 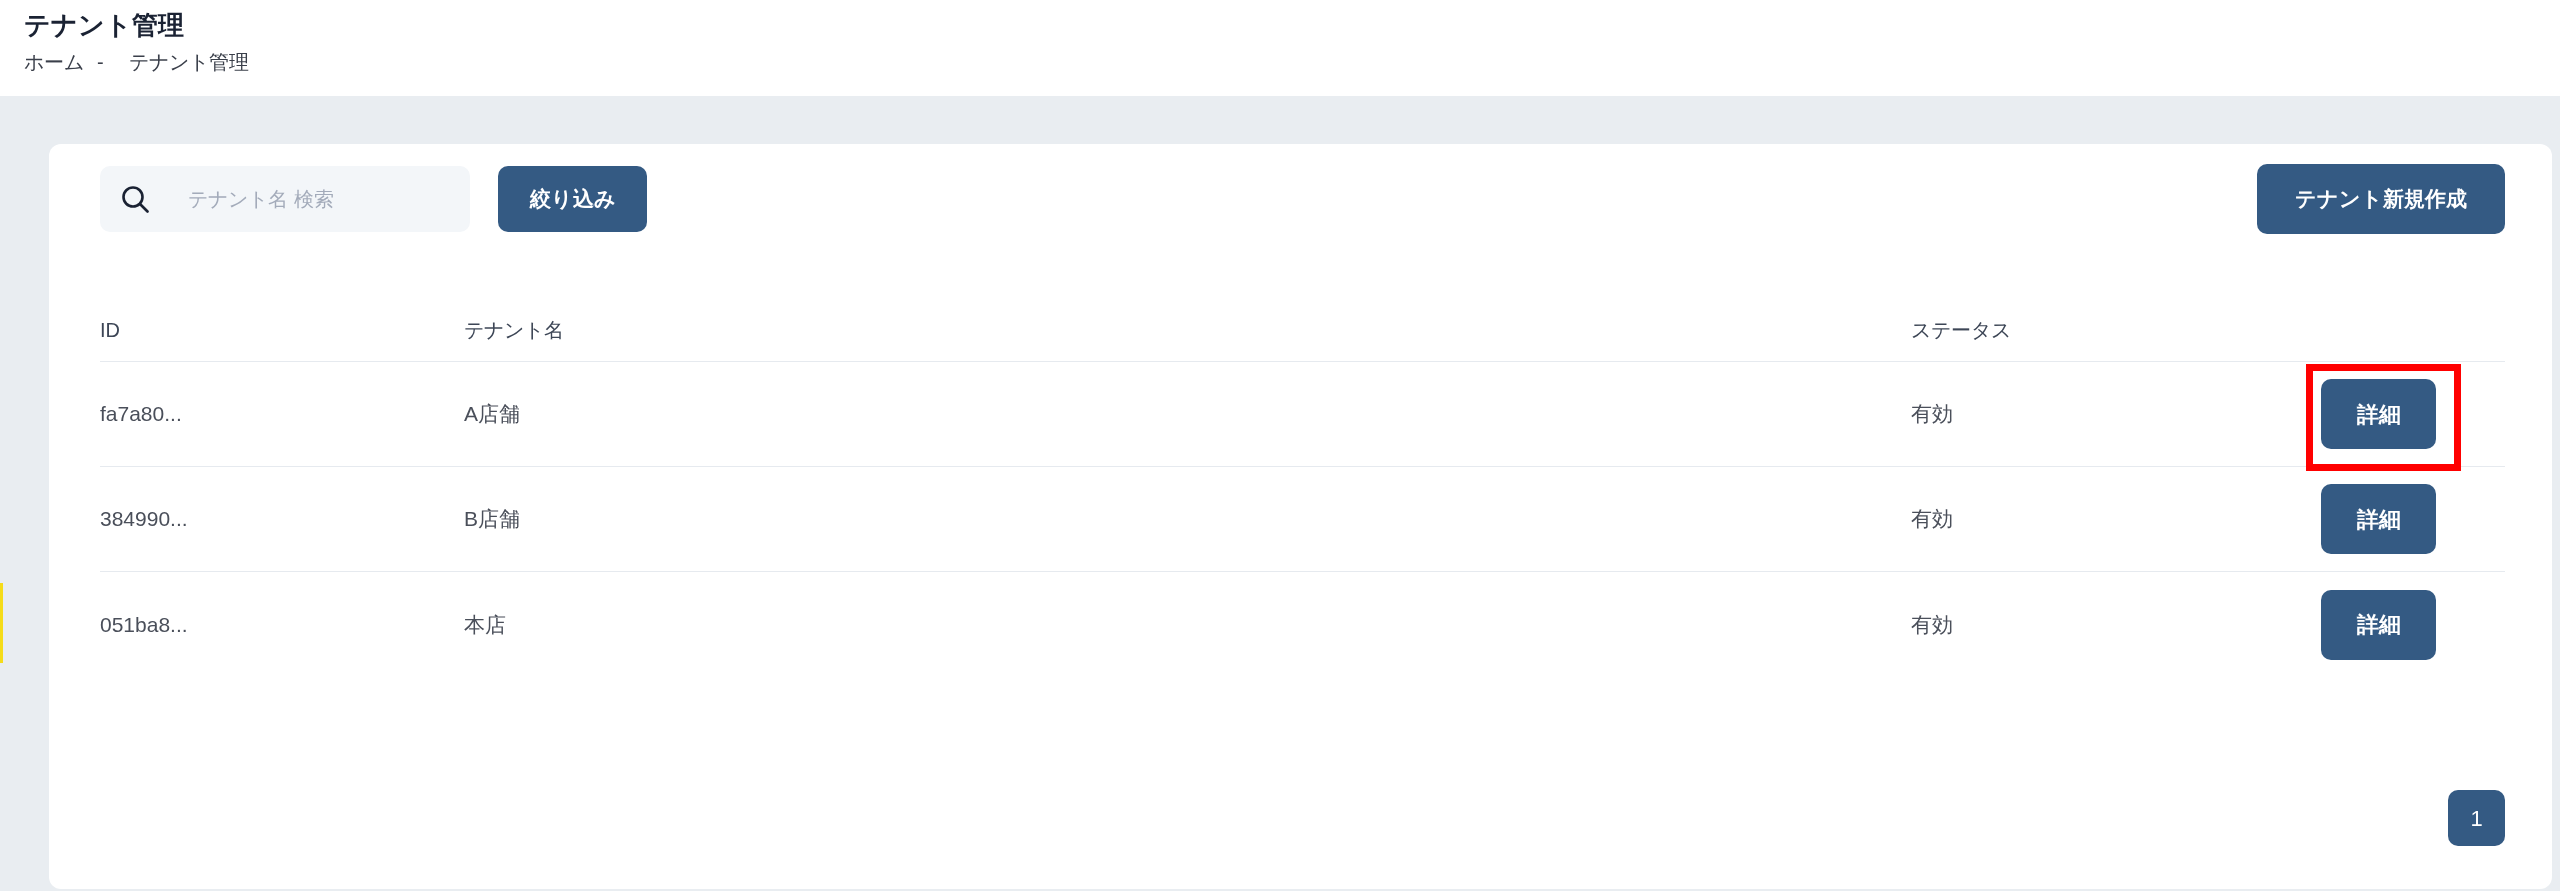 What do you see at coordinates (1961, 330) in the screenshot?
I see `column-header: ステータス` at bounding box center [1961, 330].